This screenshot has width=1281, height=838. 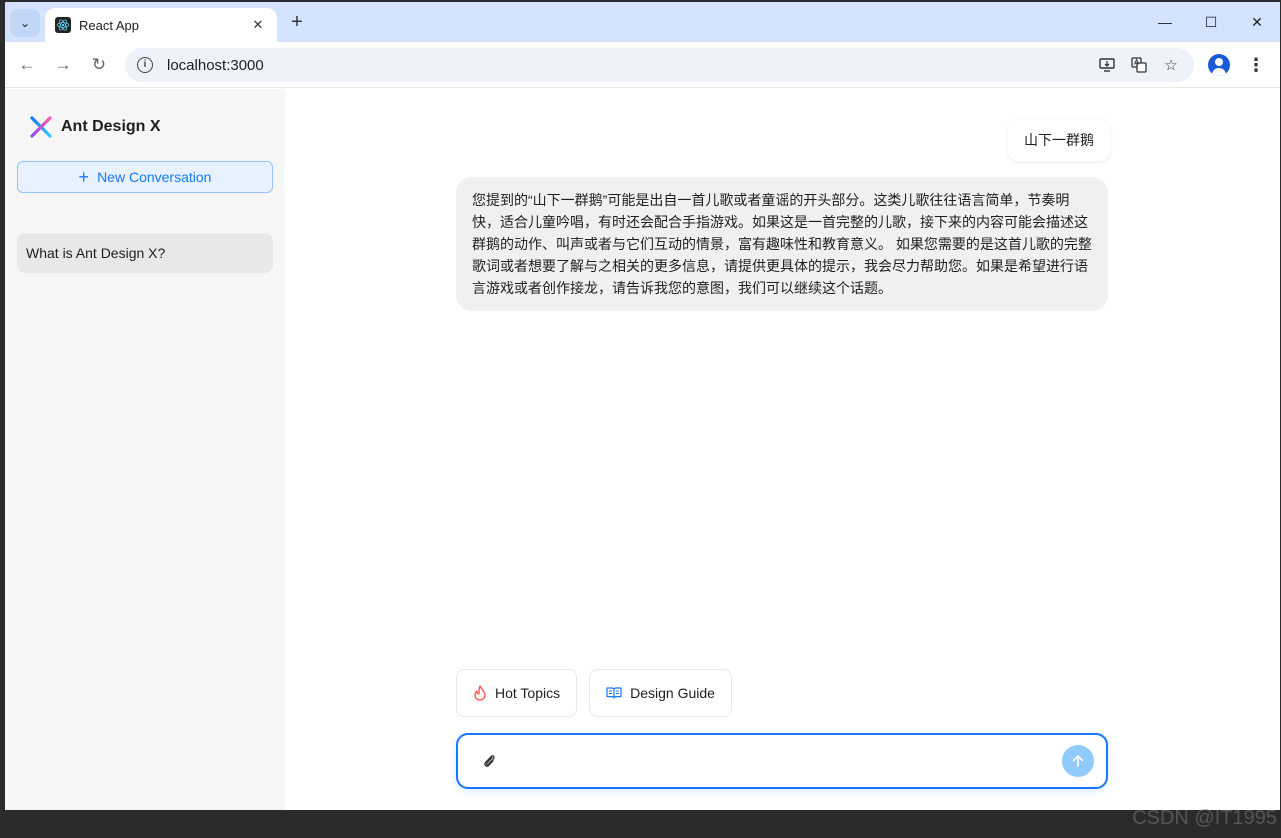 I want to click on logo-text: Ant Design X, so click(x=111, y=126).